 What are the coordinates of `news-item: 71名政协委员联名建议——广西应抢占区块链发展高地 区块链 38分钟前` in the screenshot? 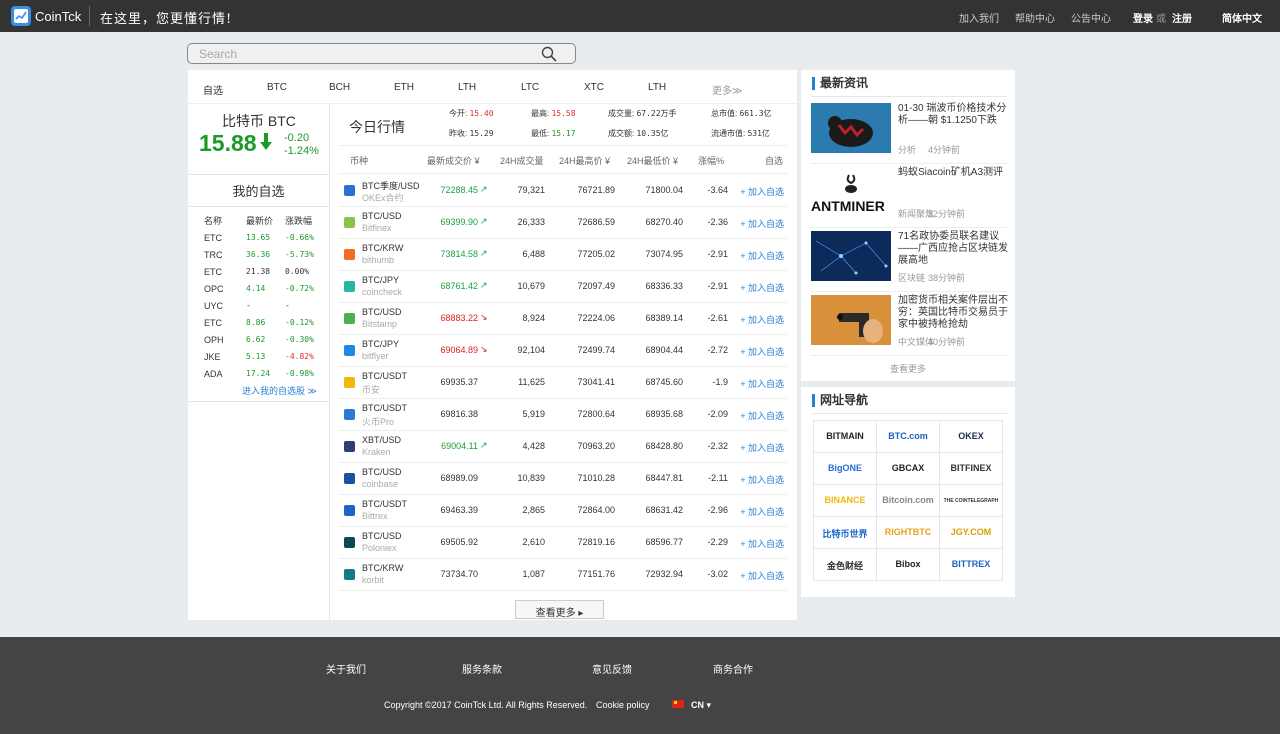 It's located at (909, 260).